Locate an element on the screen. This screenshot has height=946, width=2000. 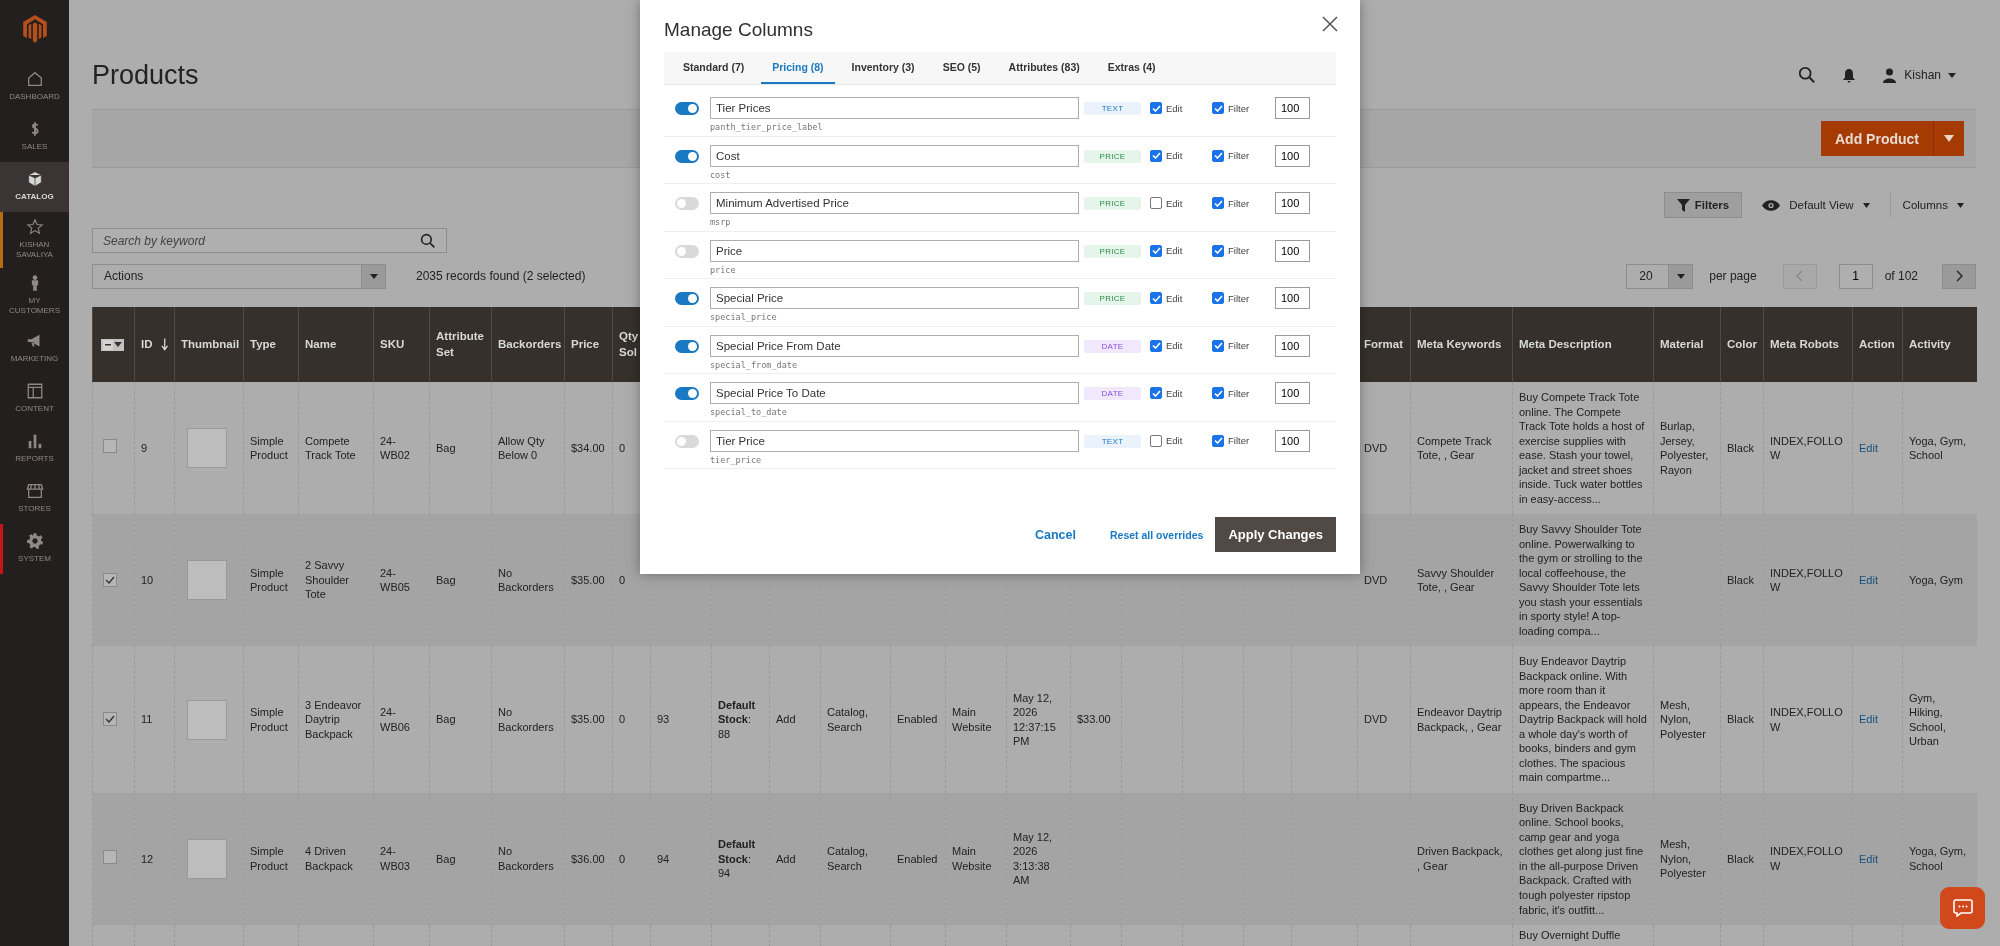
reset-link: Reset all overrides is located at coordinates (1157, 534).